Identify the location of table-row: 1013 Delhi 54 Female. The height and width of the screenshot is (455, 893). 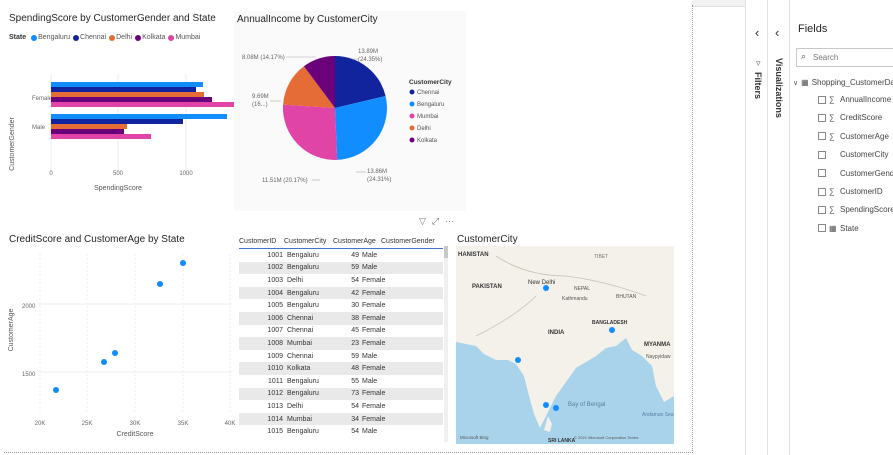
(341, 406).